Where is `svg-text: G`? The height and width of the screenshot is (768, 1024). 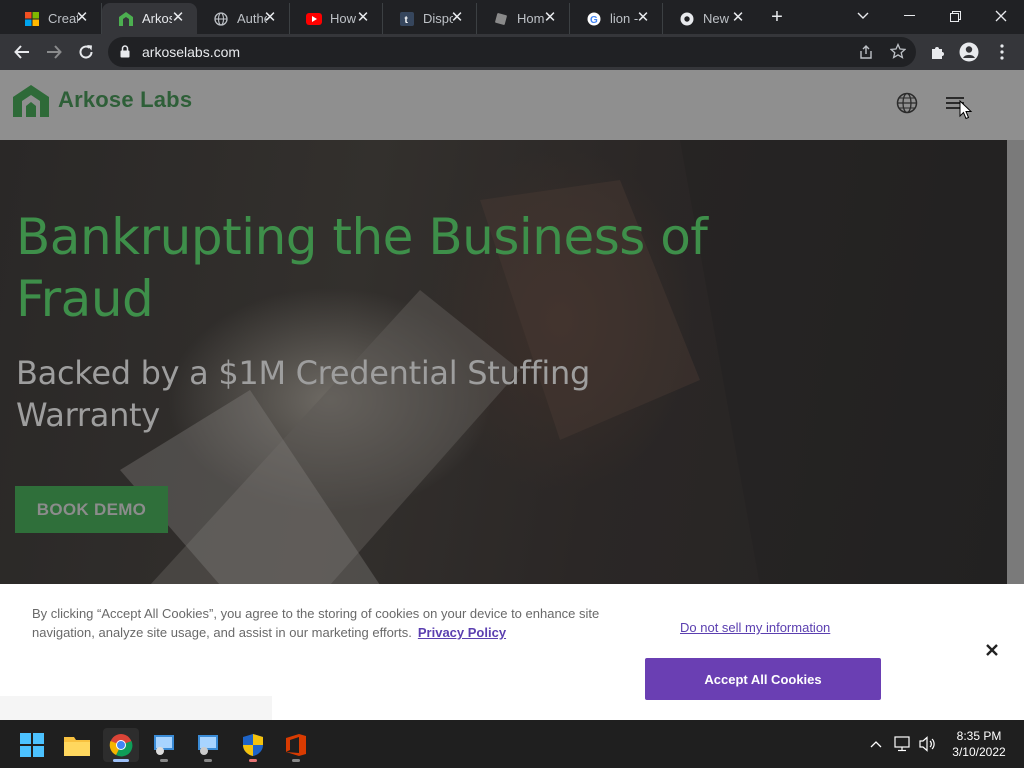
svg-text: G is located at coordinates (594, 20).